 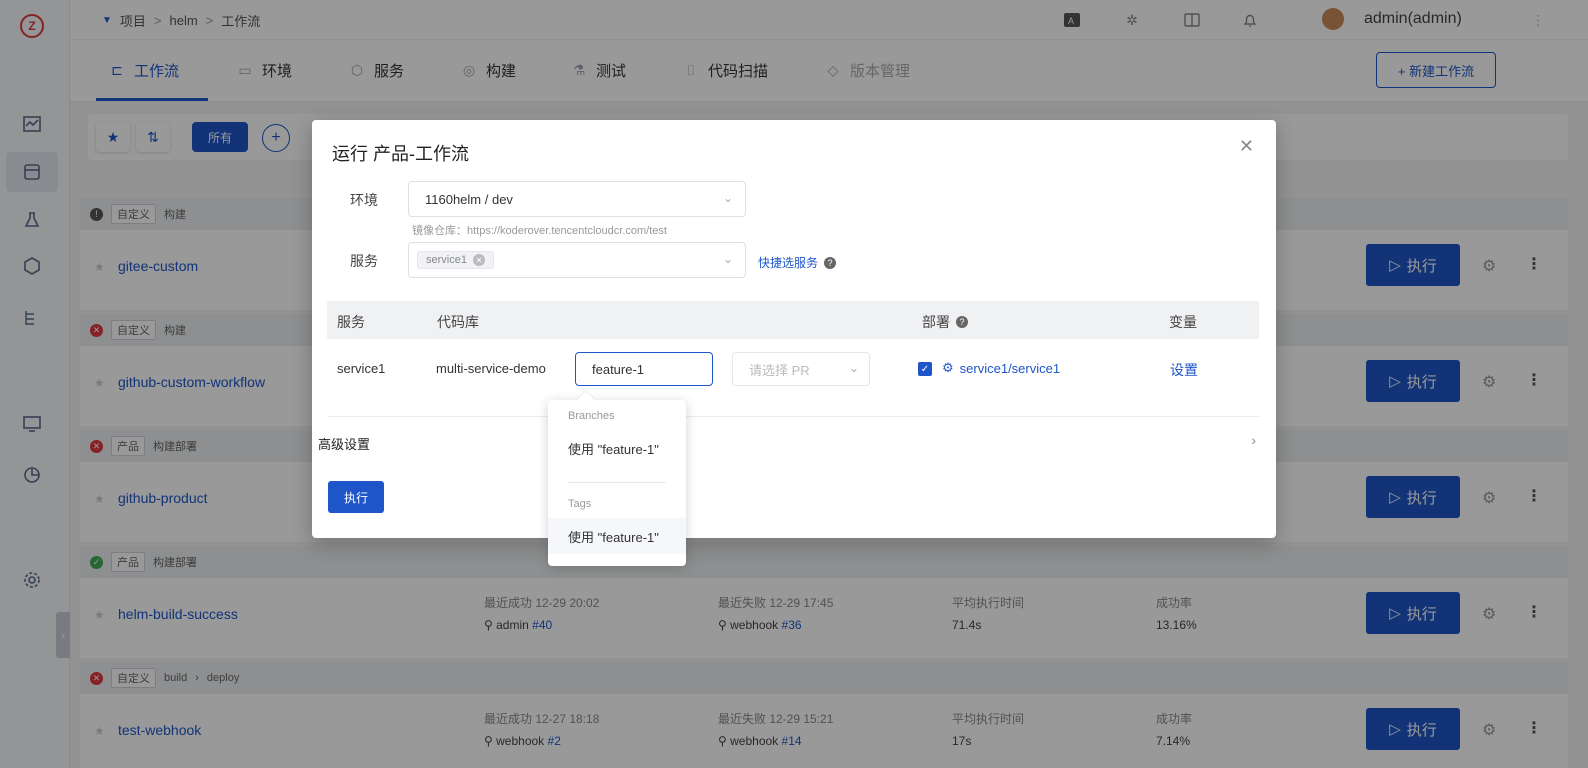 I want to click on branch-input: feature-1, so click(x=644, y=369).